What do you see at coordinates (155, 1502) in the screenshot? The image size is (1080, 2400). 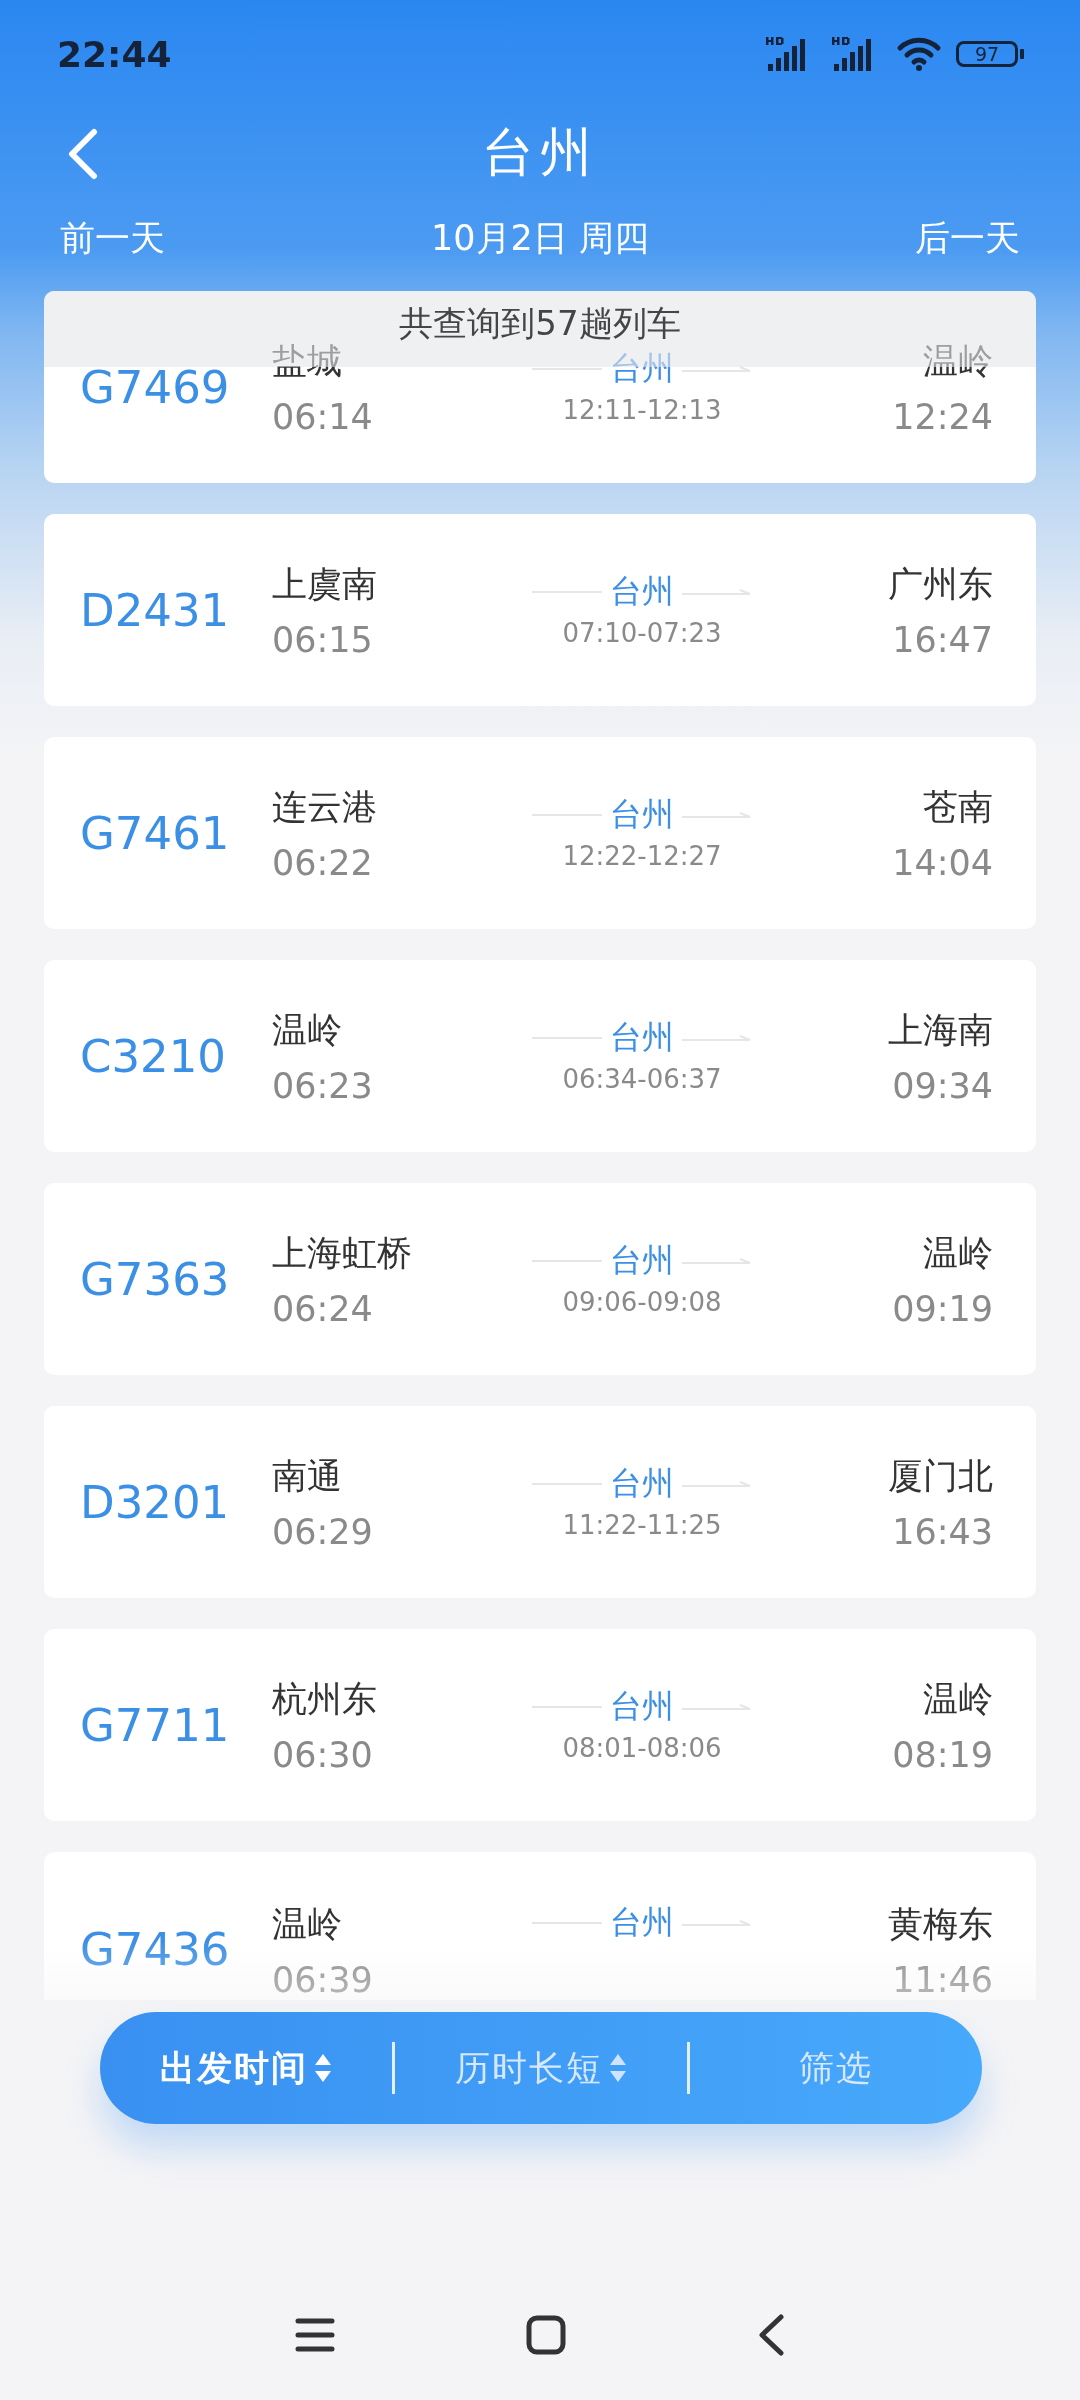 I see `train-number: D3201` at bounding box center [155, 1502].